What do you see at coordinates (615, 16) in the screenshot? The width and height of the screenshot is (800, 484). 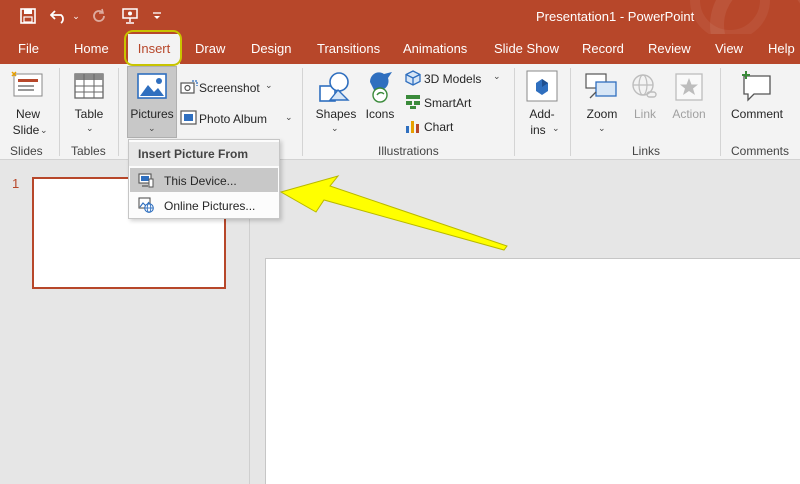 I see `window-title: Presentation1 - PowerPoint` at bounding box center [615, 16].